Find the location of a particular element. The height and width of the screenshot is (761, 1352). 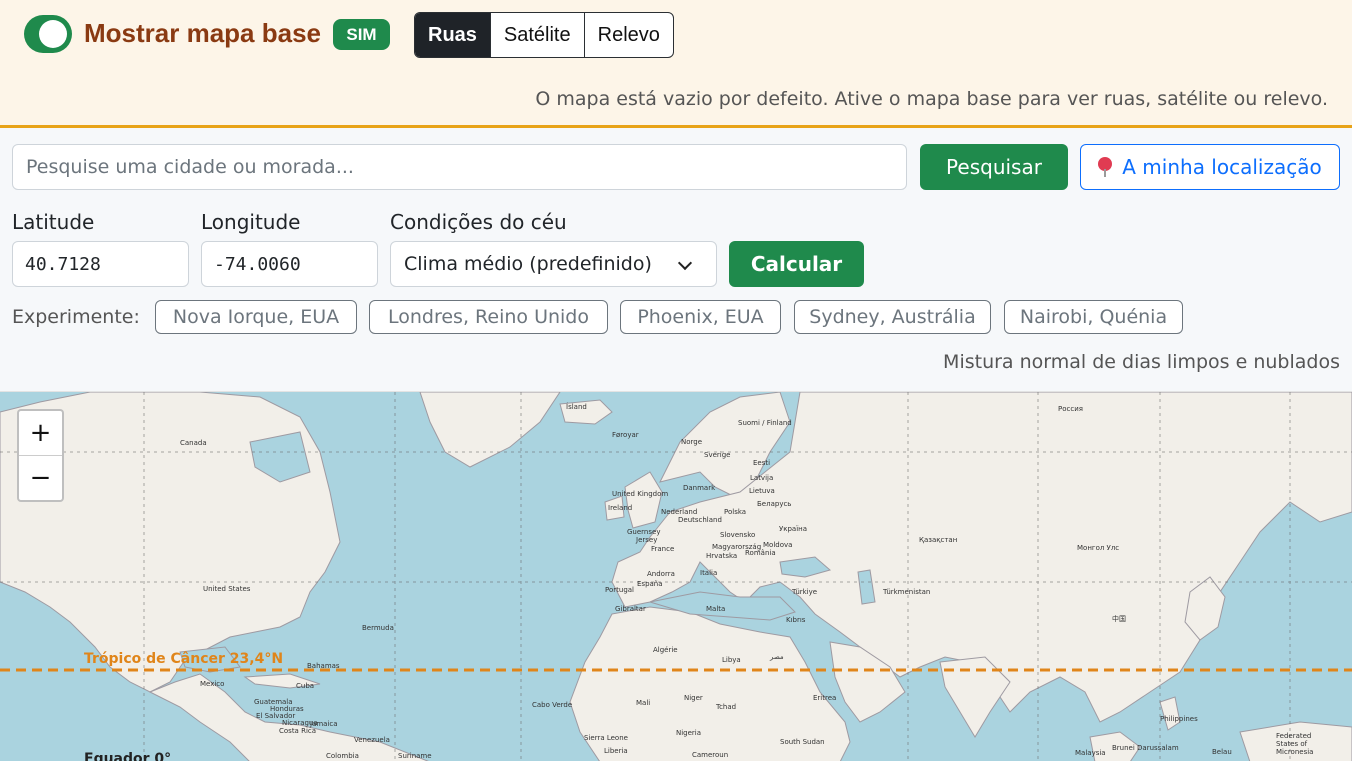

map-label: Eesti is located at coordinates (762, 463).